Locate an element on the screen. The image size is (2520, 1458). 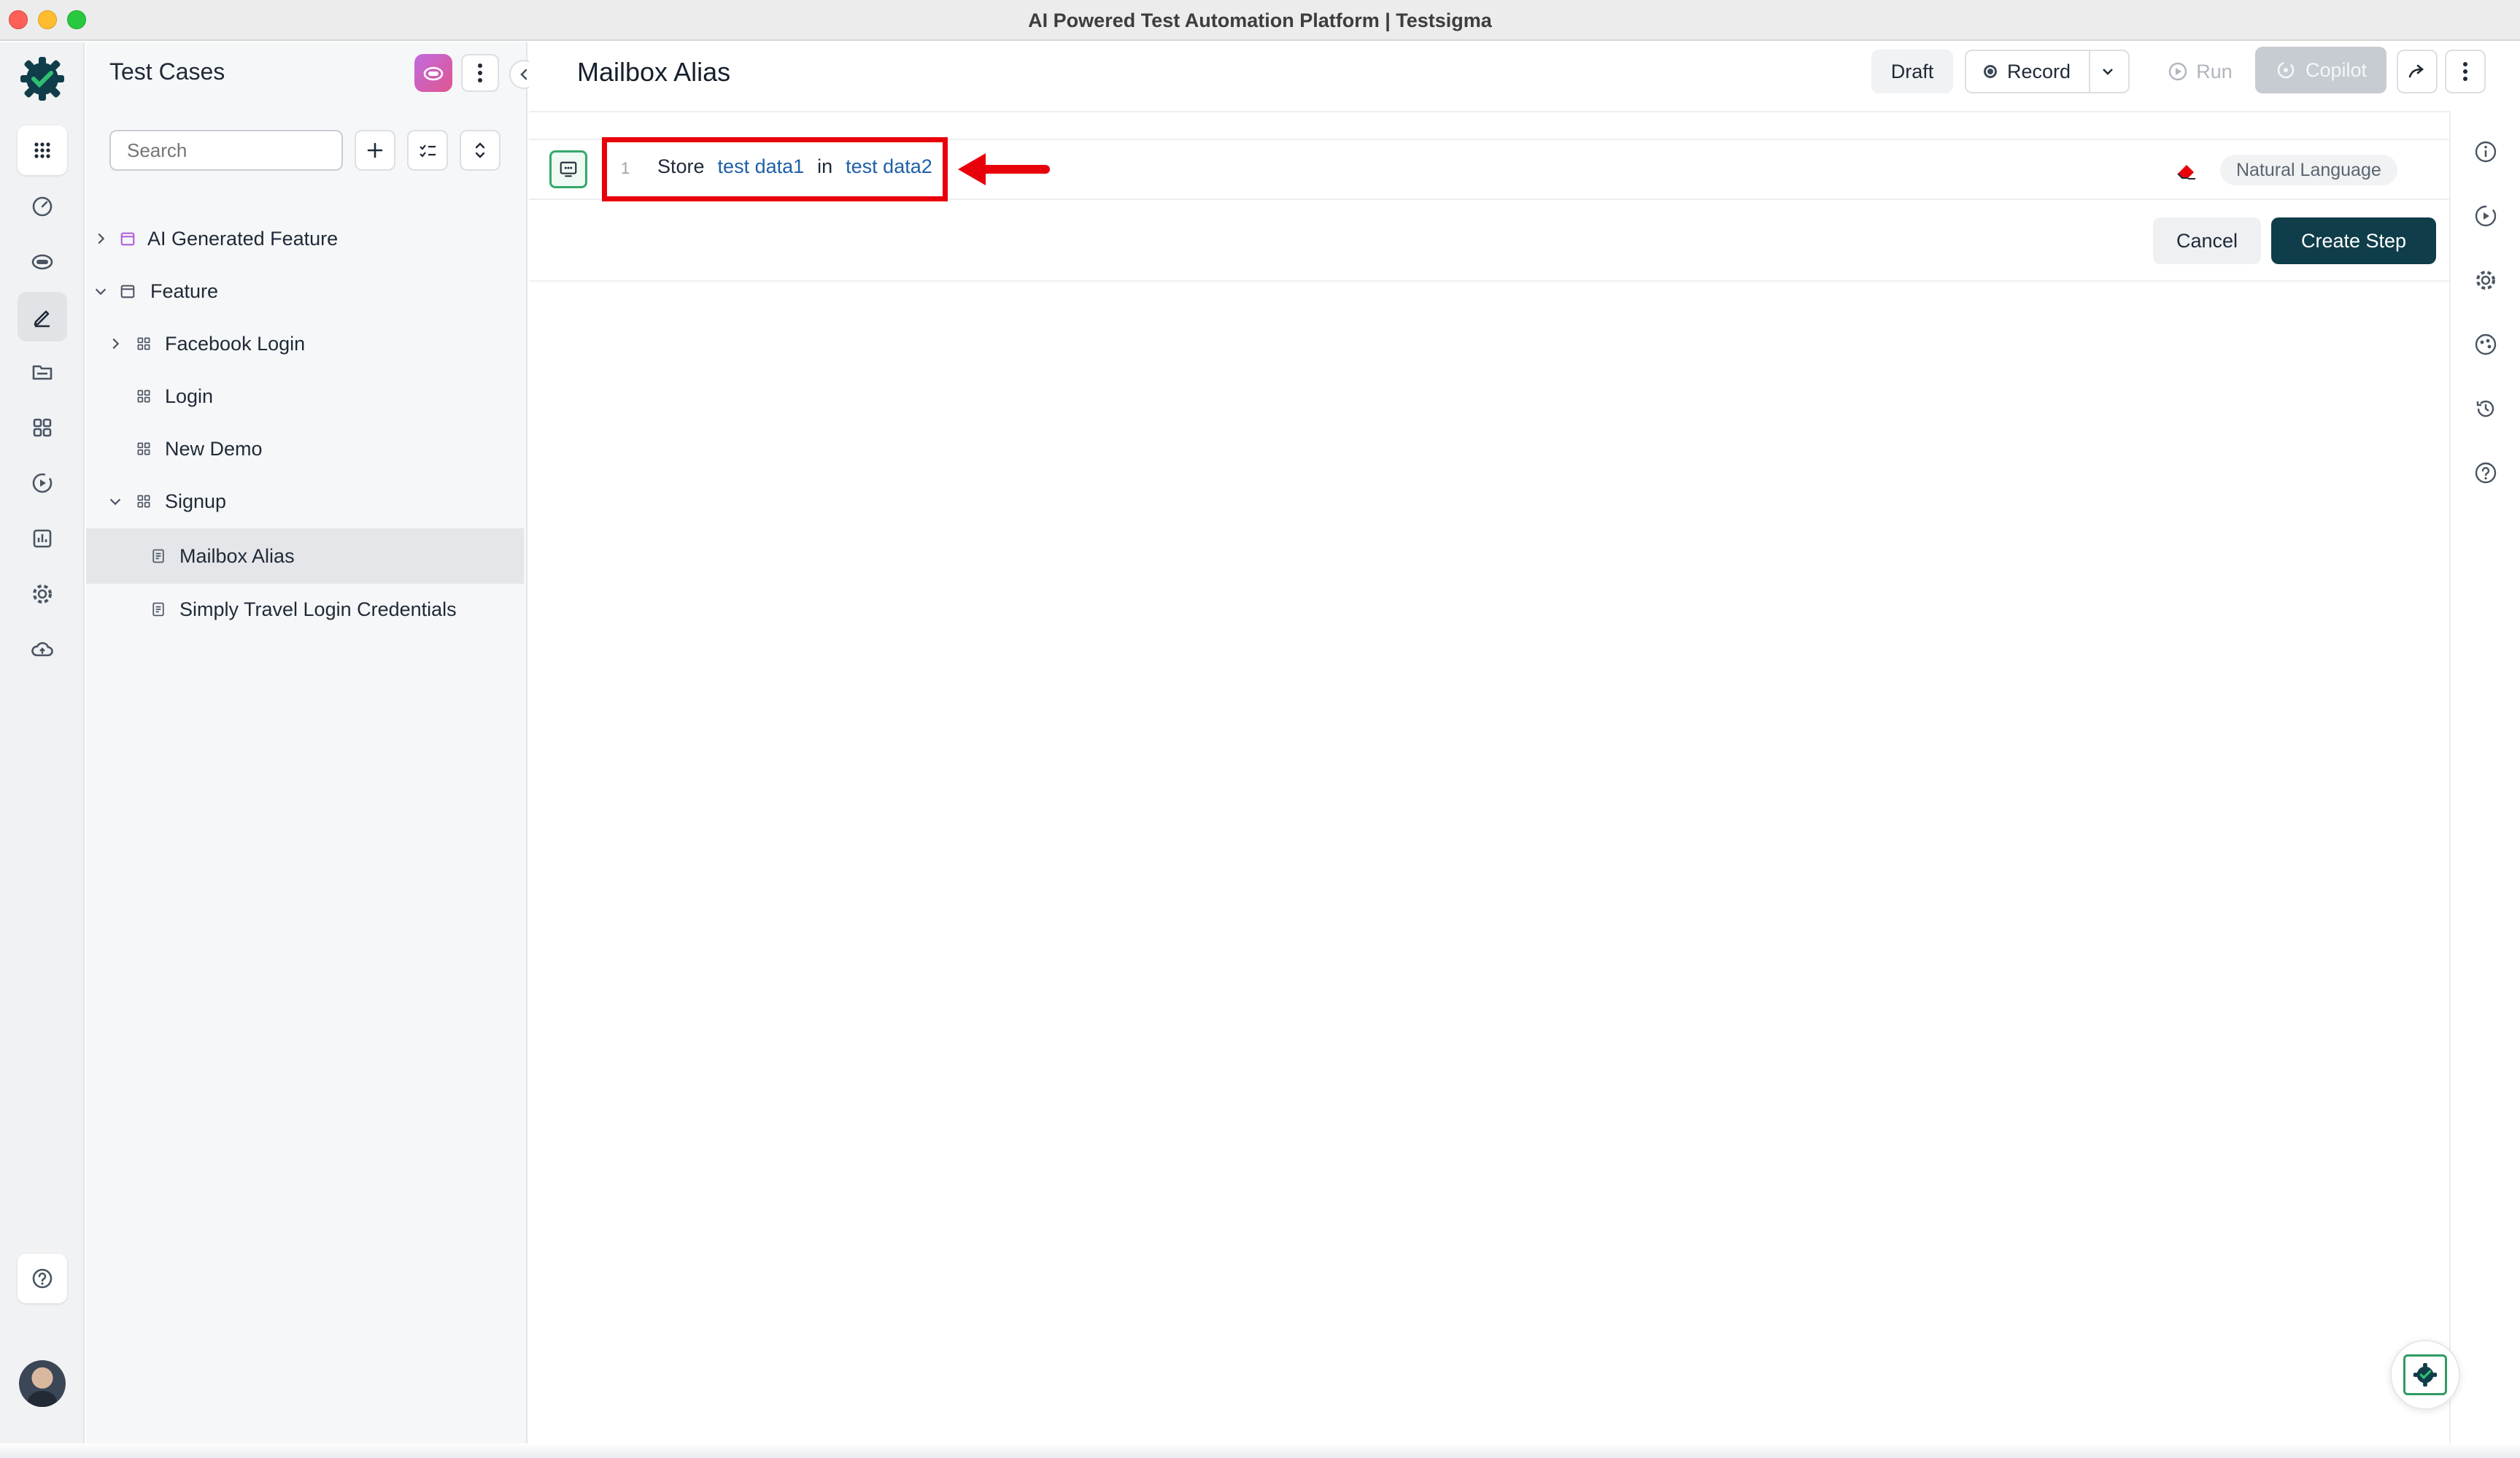
chat-bubble-icon is located at coordinates (2425, 1374).